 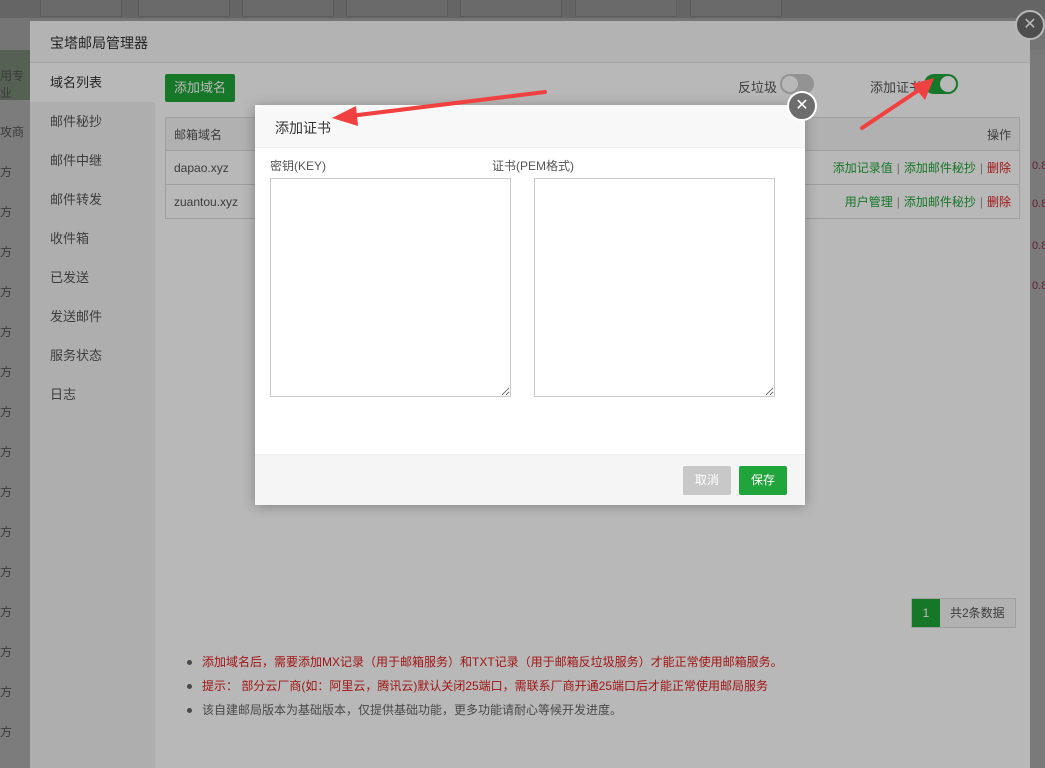 What do you see at coordinates (763, 480) in the screenshot?
I see `save-button: 保存` at bounding box center [763, 480].